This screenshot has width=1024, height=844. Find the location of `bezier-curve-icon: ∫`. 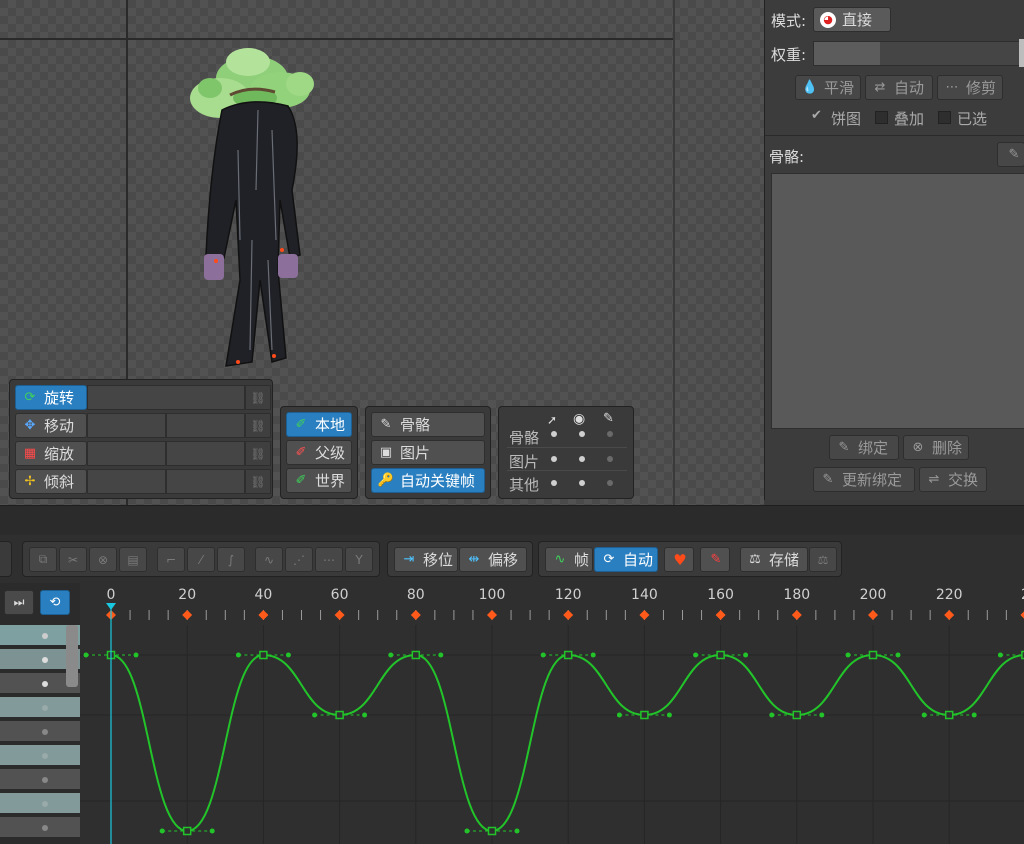

bezier-curve-icon: ∫ is located at coordinates (231, 559).